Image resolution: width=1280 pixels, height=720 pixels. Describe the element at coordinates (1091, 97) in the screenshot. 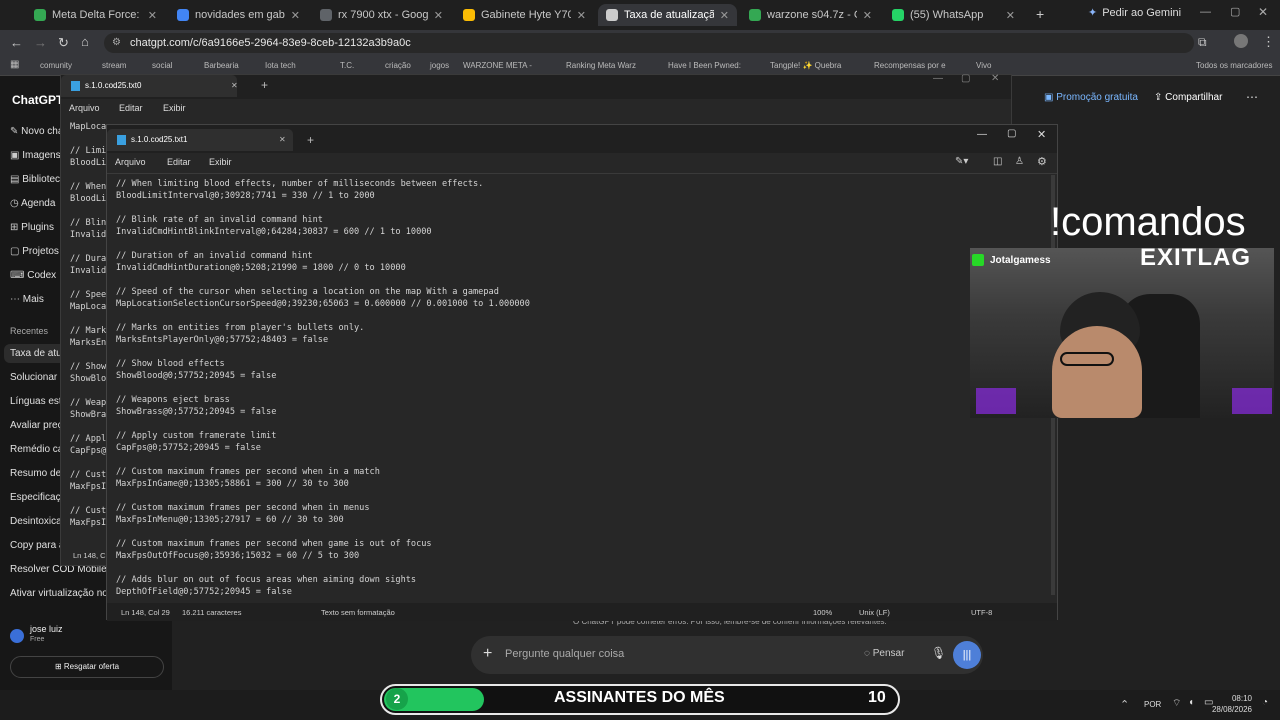

I see `free-promo-button: ▣ Promoção gratuita` at that location.